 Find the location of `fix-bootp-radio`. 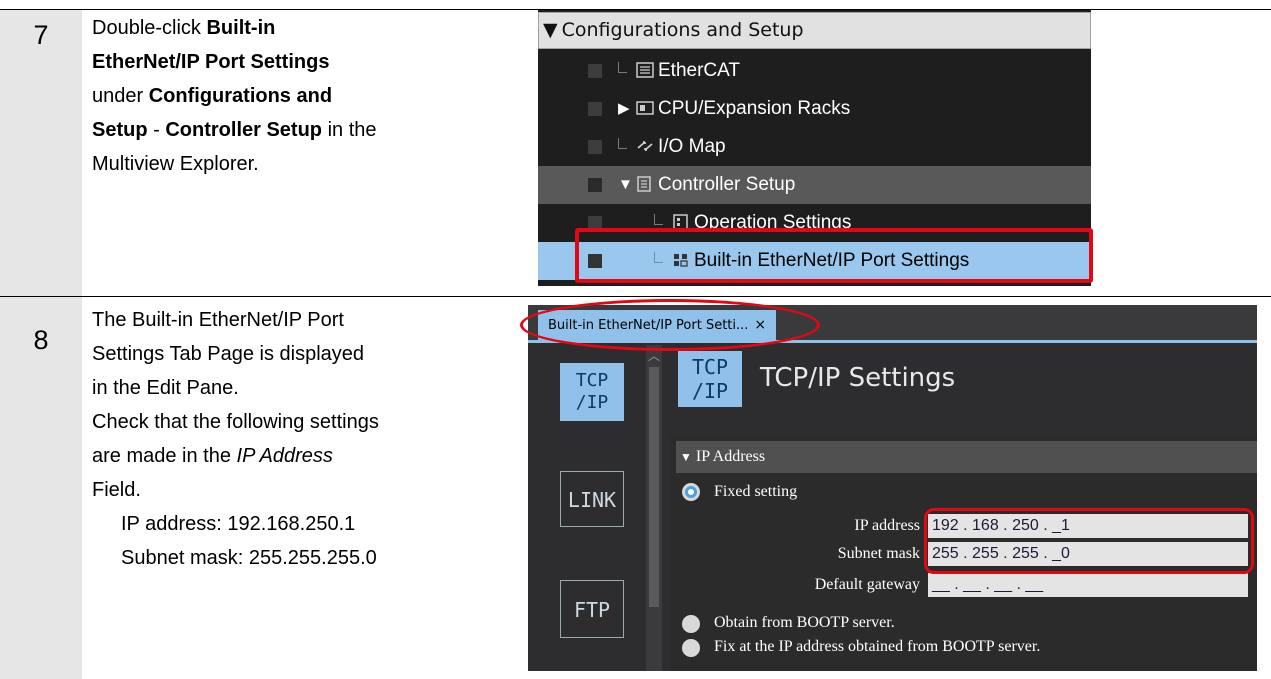

fix-bootp-radio is located at coordinates (691, 648).